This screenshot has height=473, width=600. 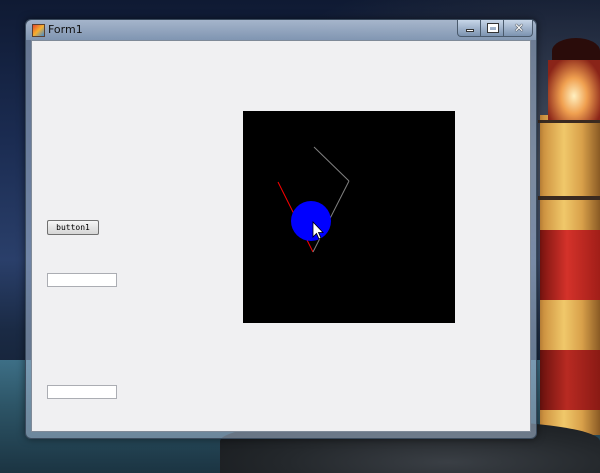 I want to click on maximize-button, so click(x=492, y=28).